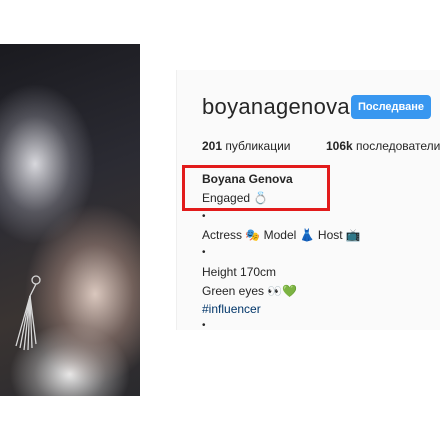 This screenshot has width=440, height=440. Describe the element at coordinates (231, 309) in the screenshot. I see `bio-hashtag-link: #influencer` at that location.